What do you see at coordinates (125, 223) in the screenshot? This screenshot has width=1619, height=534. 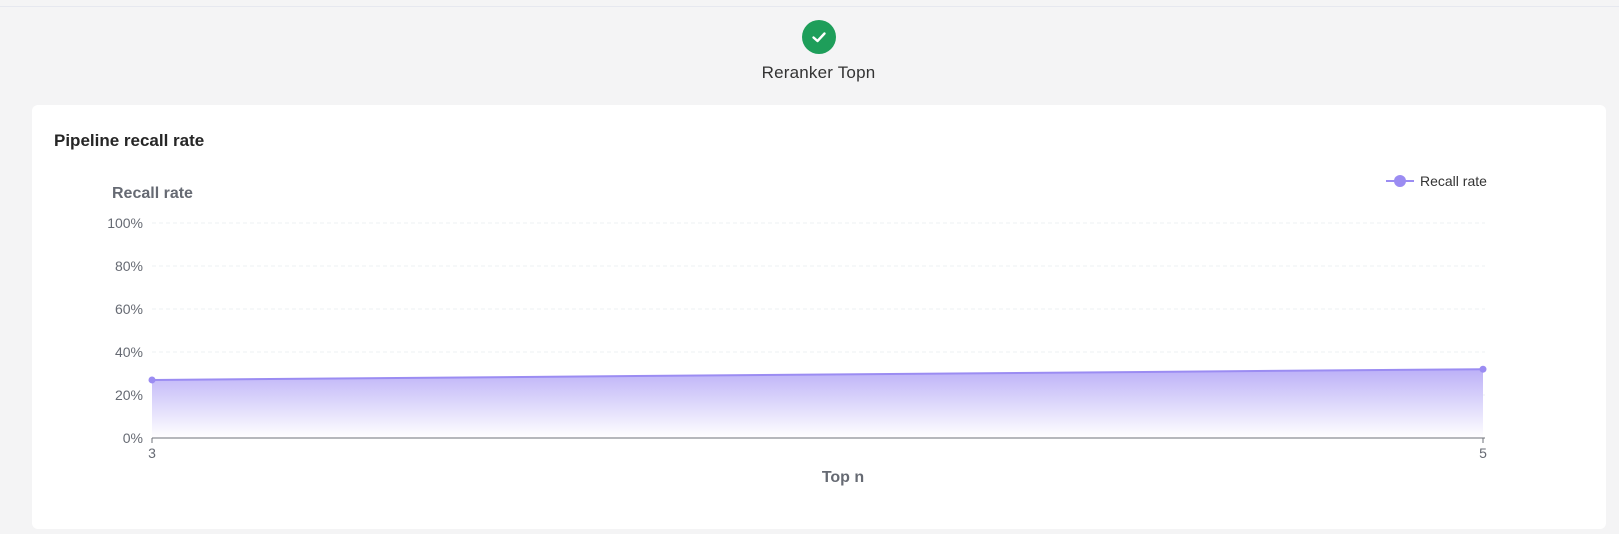 I see `y-tick-label: 100%` at bounding box center [125, 223].